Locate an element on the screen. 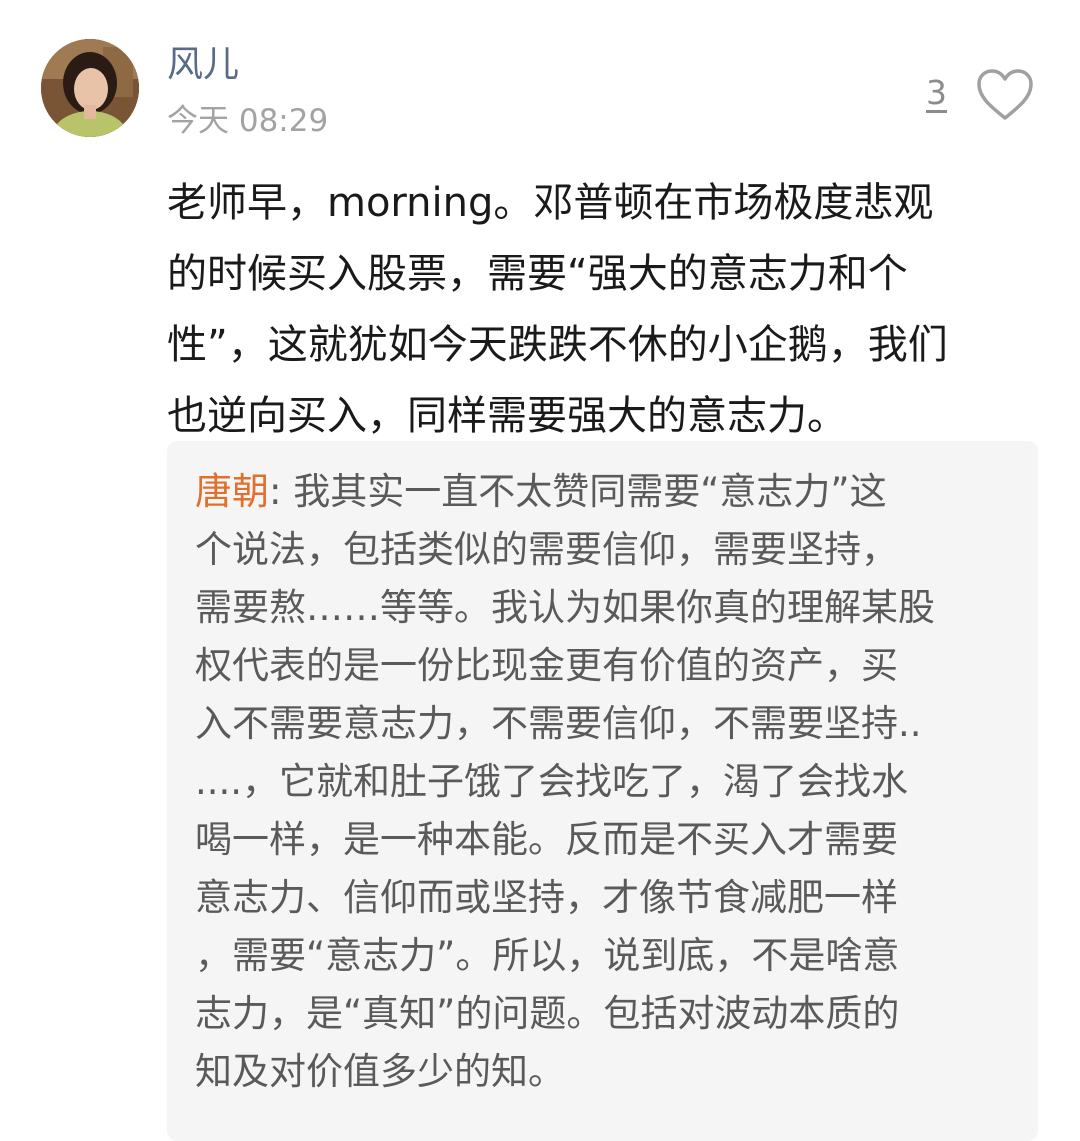 This screenshot has height=1141, width=1080. heart-outline-icon is located at coordinates (1005, 94).